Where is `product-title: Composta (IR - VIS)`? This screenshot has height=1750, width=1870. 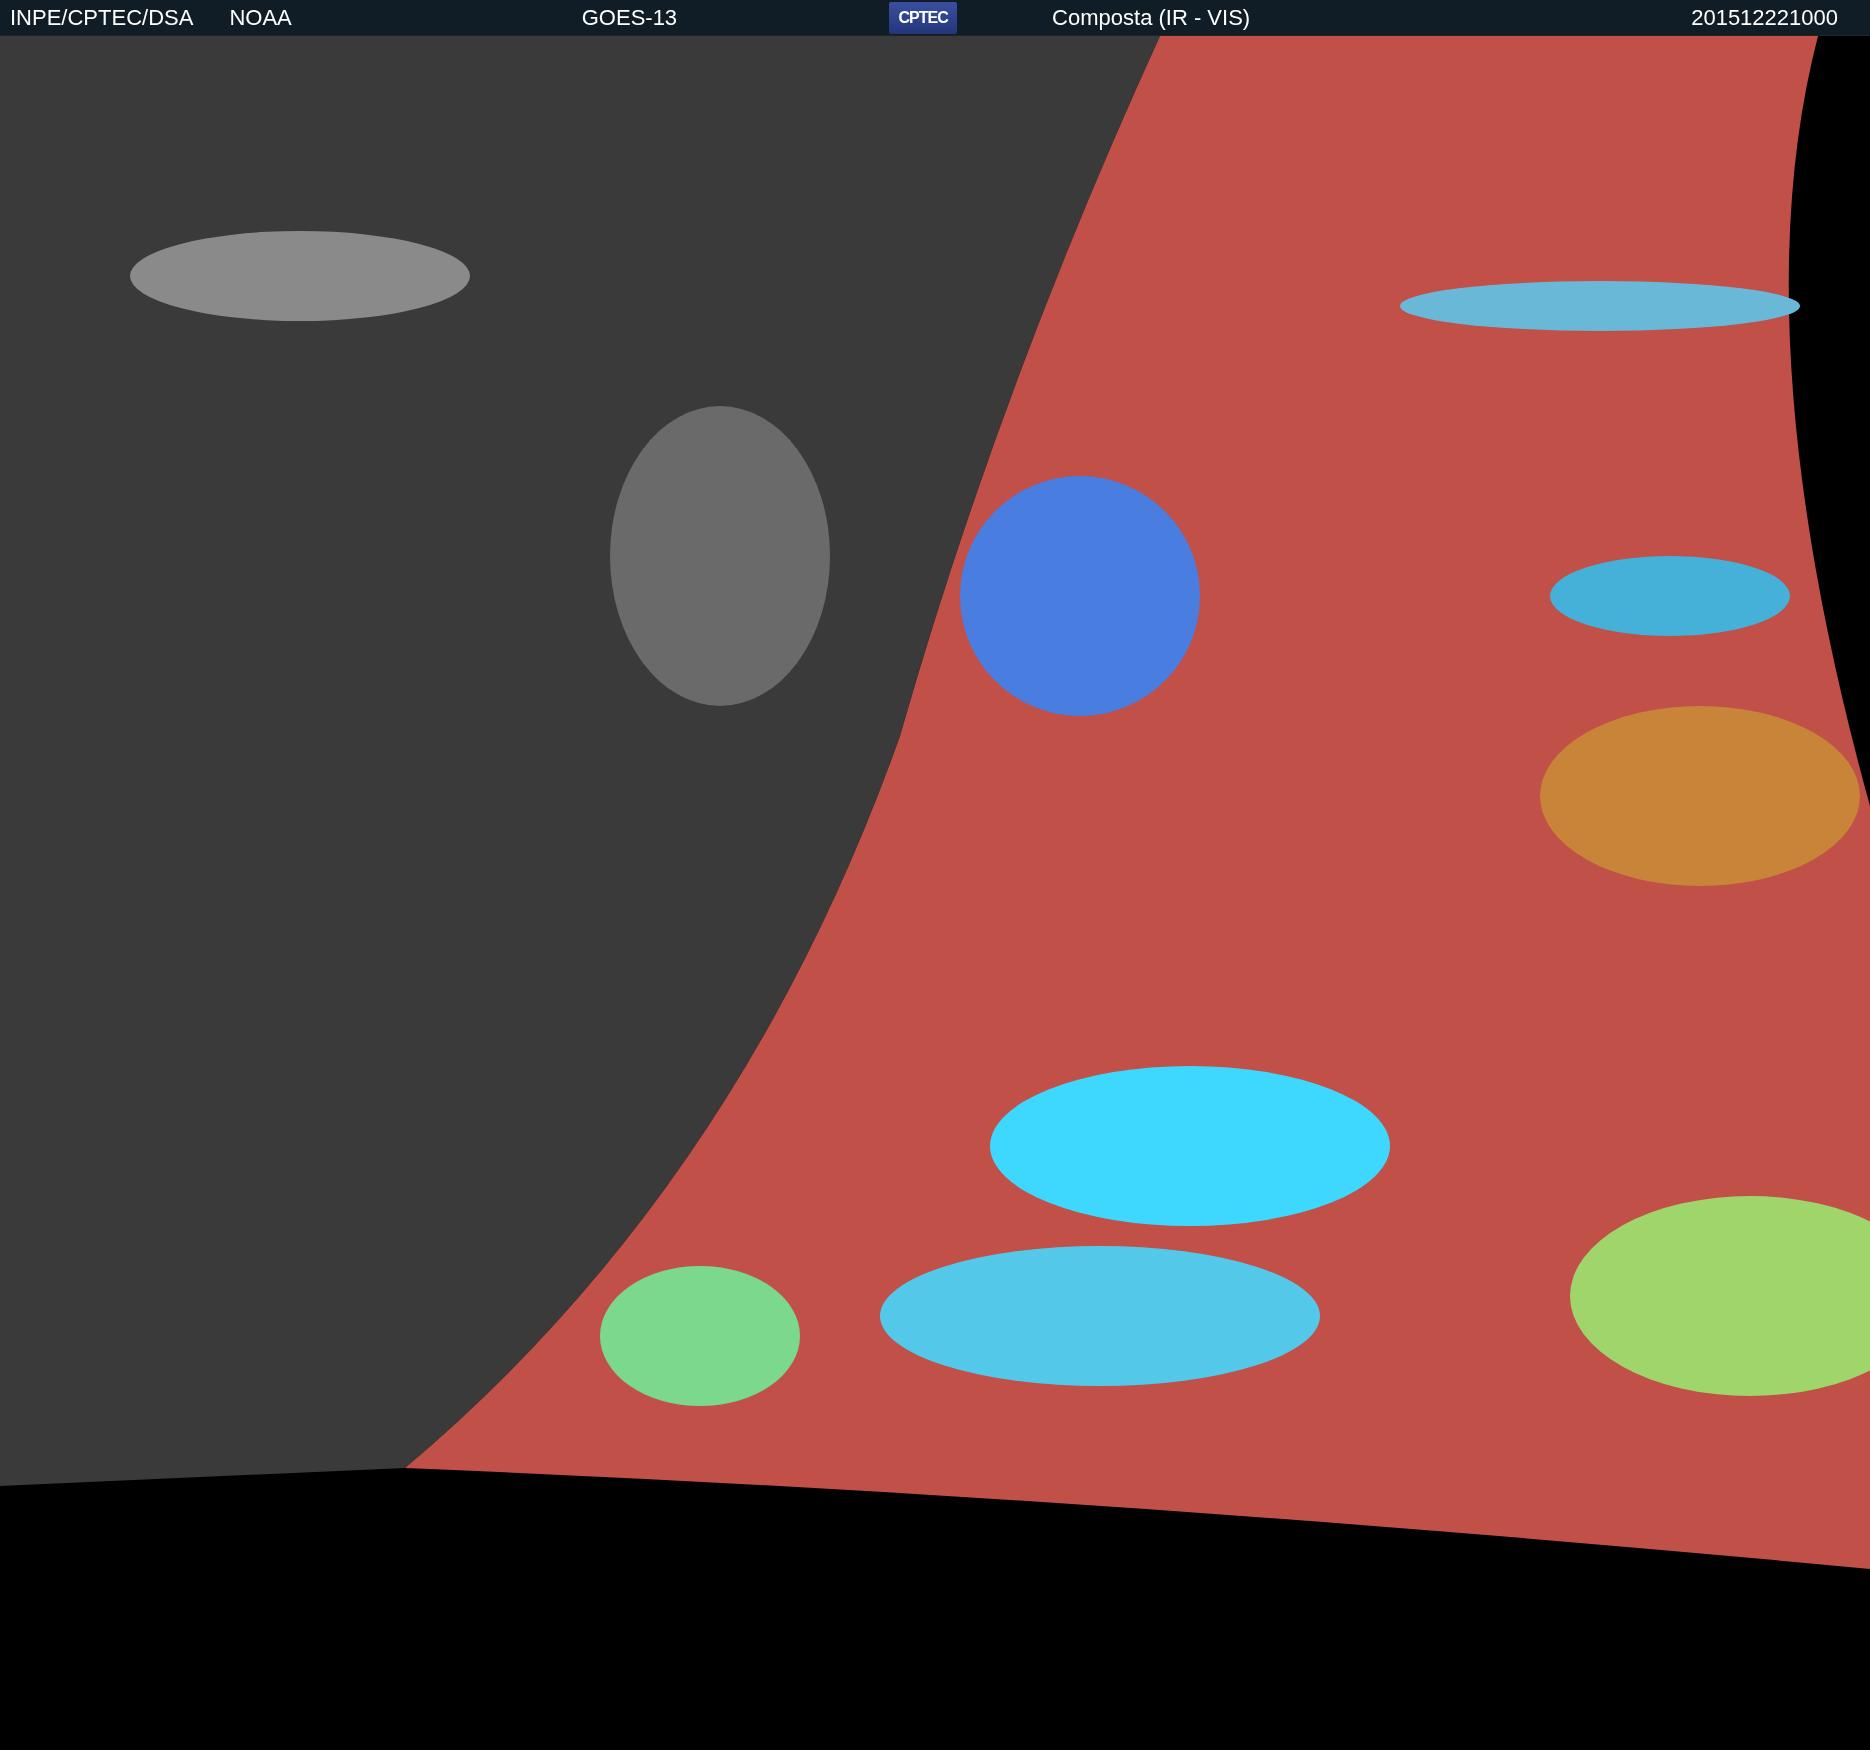
product-title: Composta (IR - VIS) is located at coordinates (1151, 17).